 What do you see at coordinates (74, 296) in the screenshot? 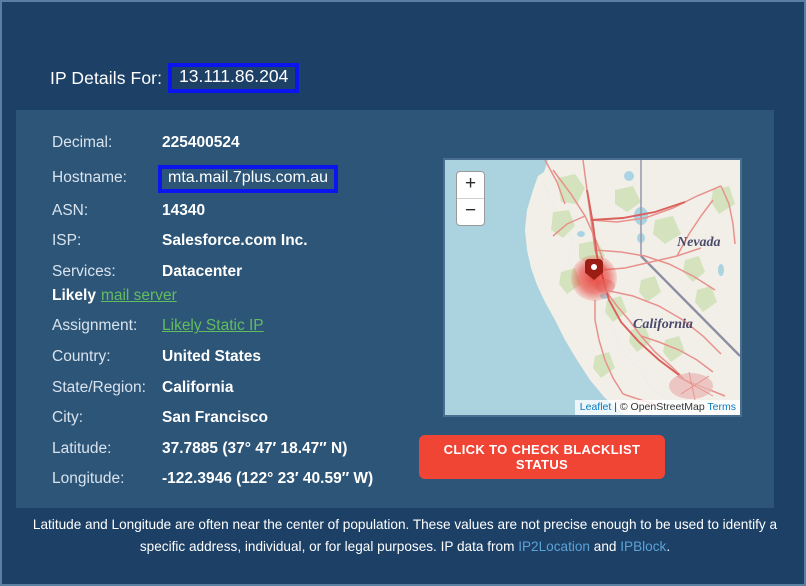
I see `likely-prefix-label: Likely` at bounding box center [74, 296].